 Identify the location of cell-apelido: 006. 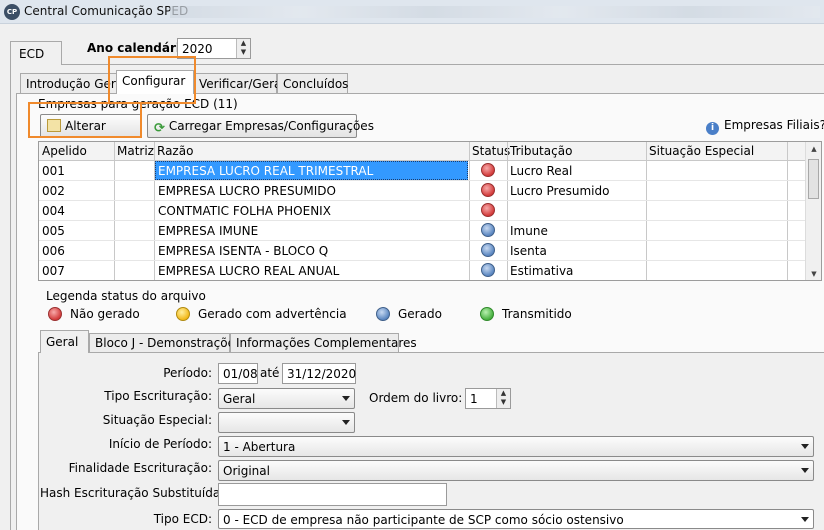
(53, 251).